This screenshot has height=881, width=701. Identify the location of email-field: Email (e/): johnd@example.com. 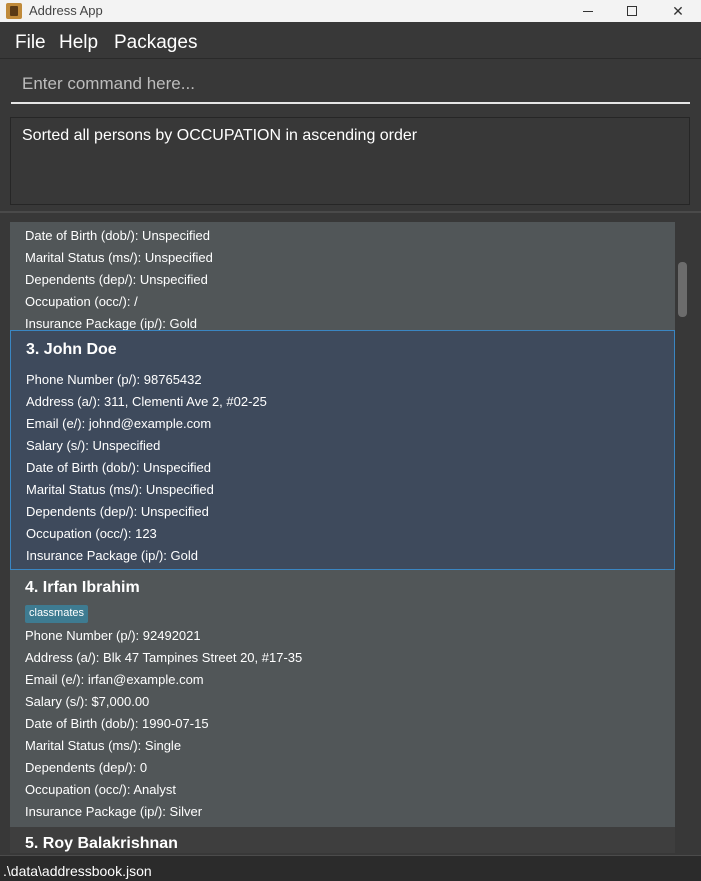
(119, 423).